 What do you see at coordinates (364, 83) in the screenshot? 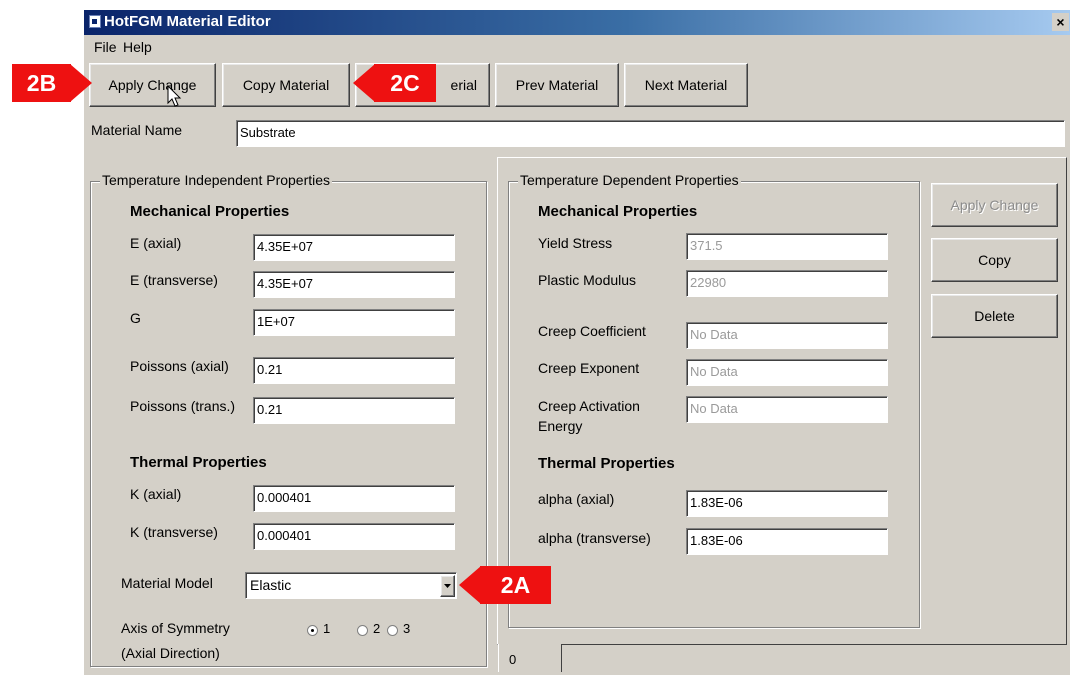
I see `annotation-2c-arrow-icon` at bounding box center [364, 83].